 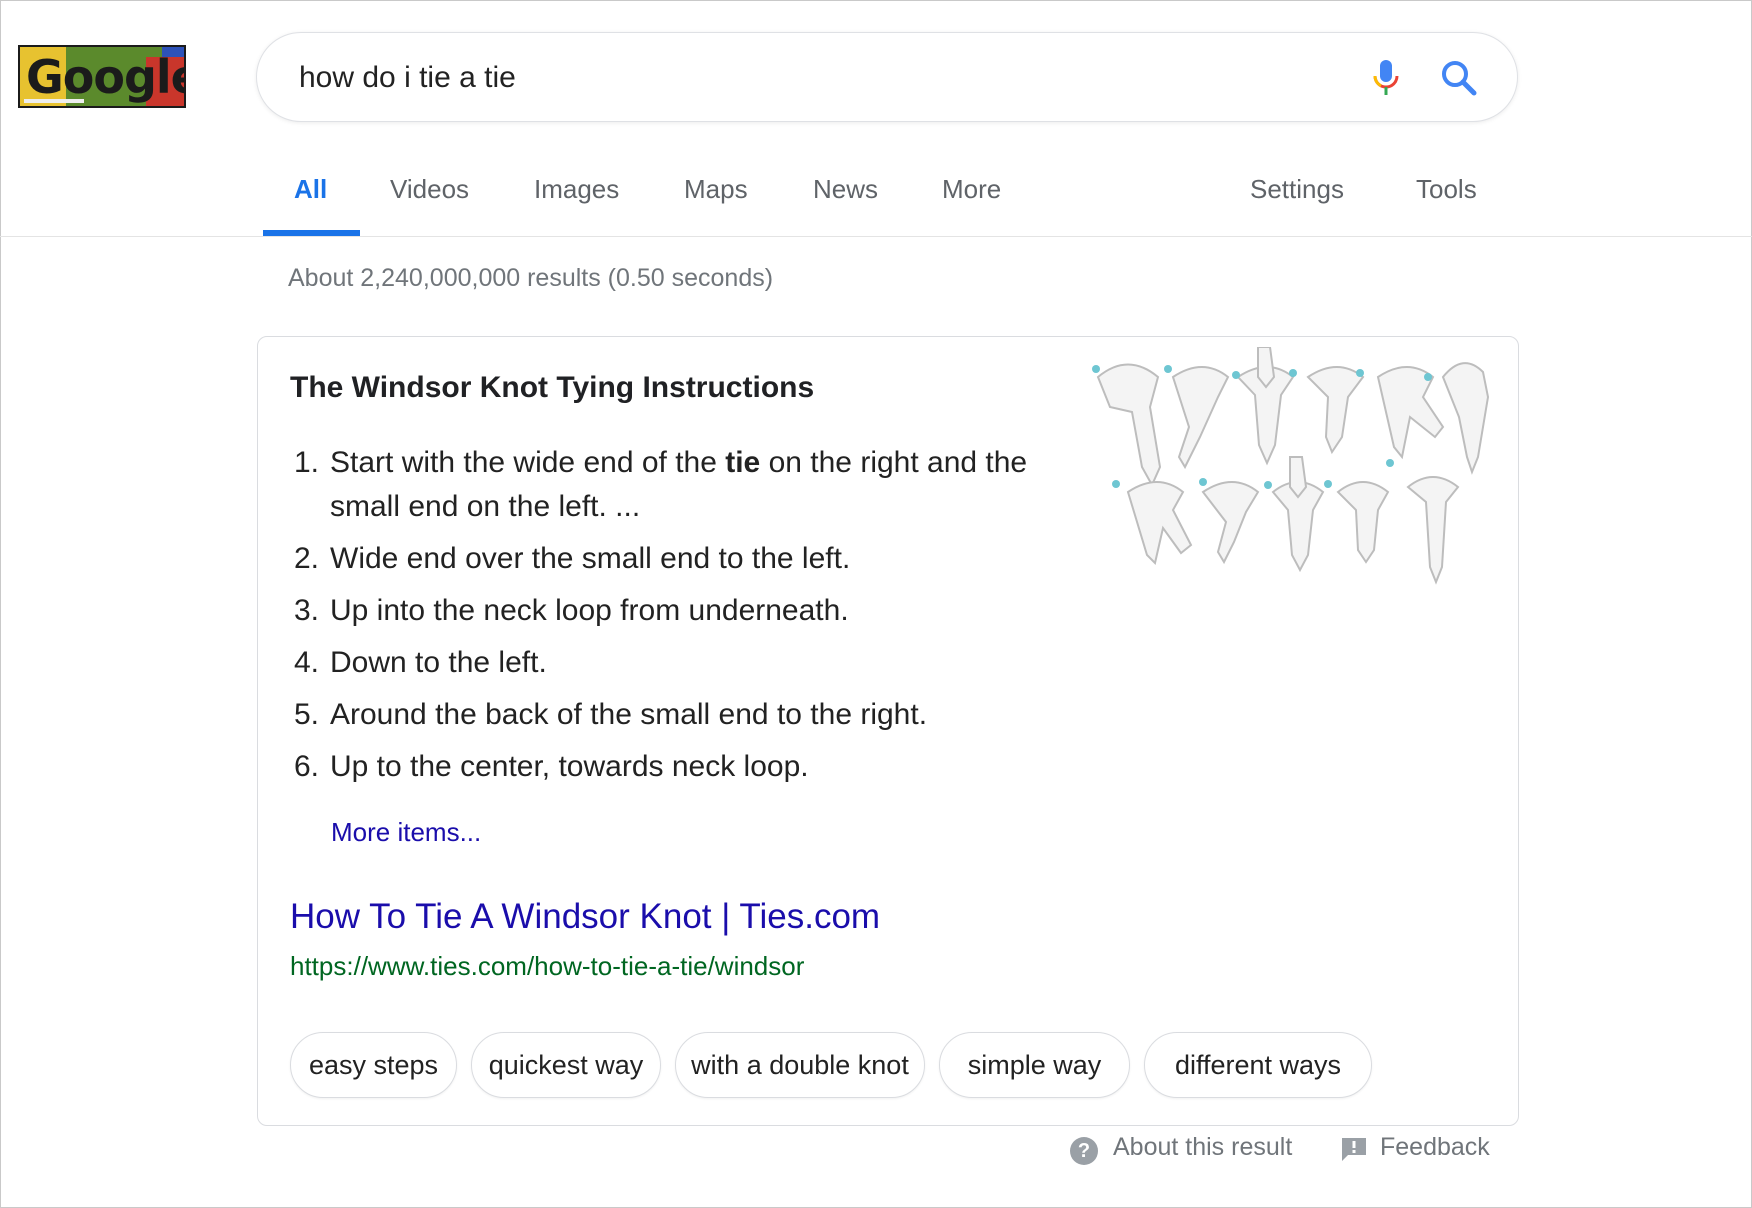 I want to click on search-input, so click(x=799, y=78).